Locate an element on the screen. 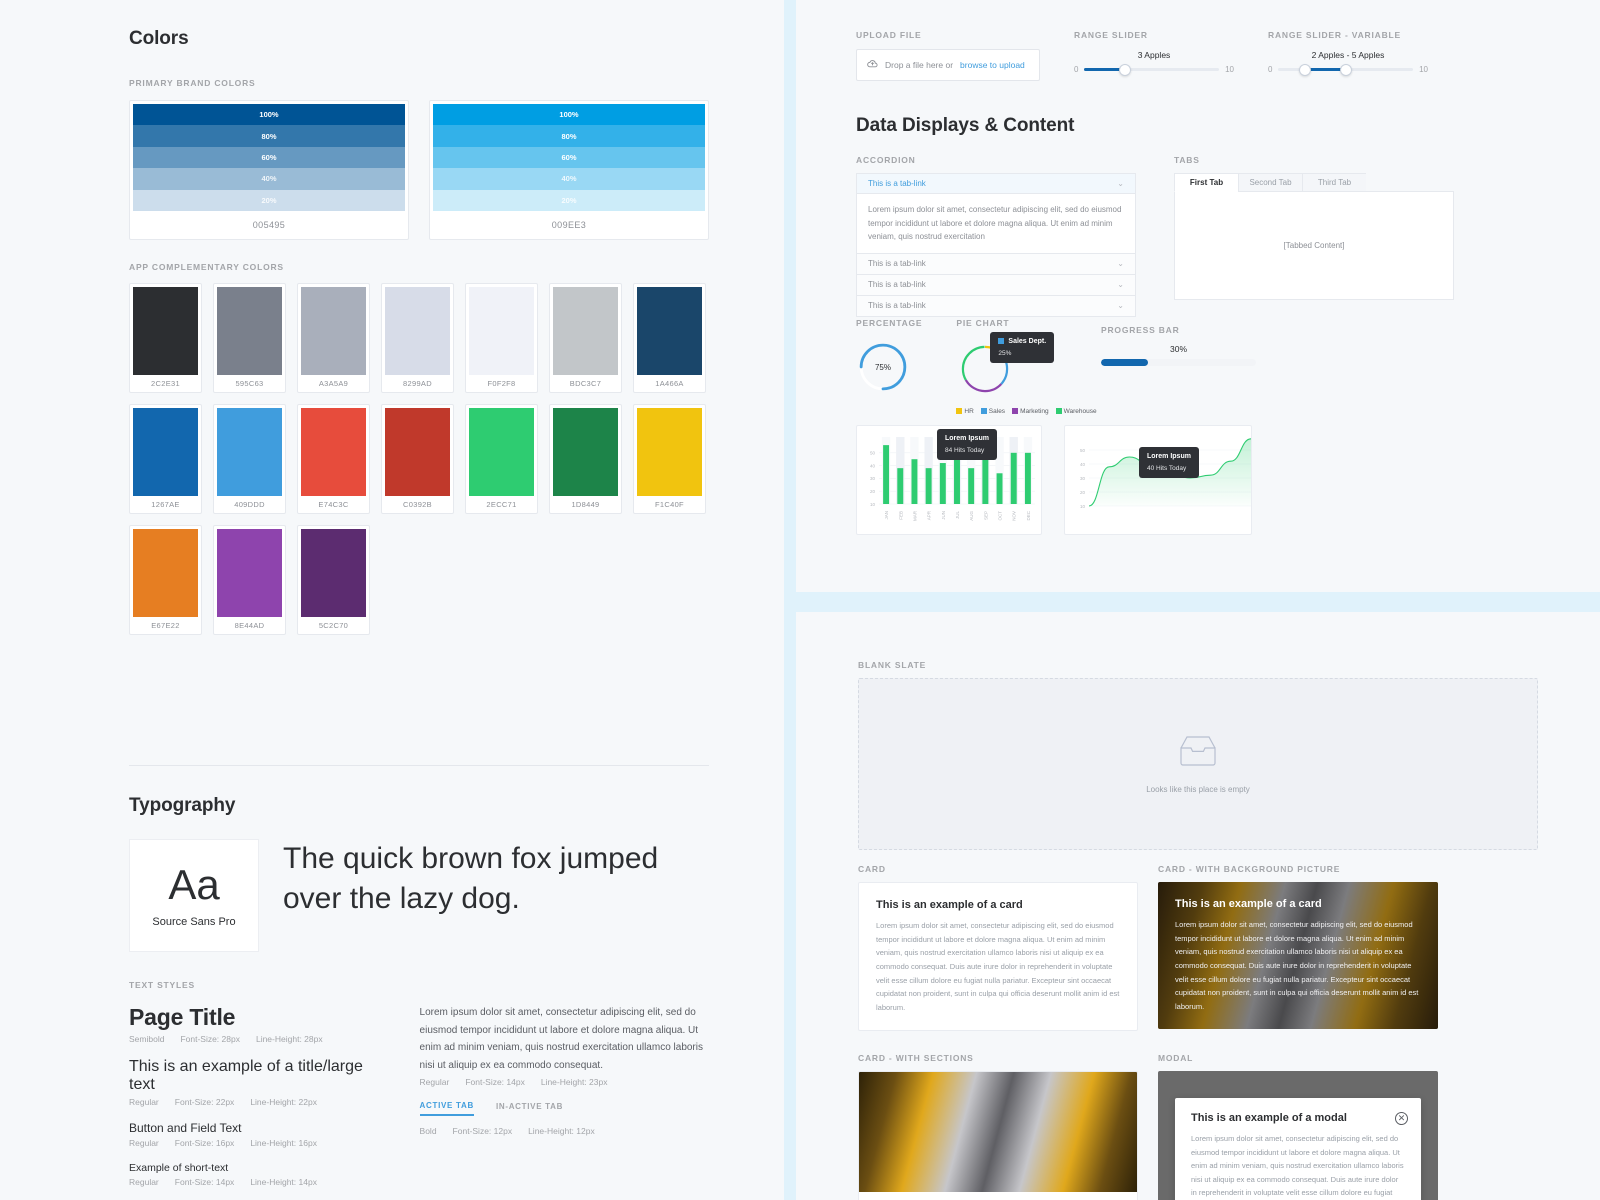 The image size is (1600, 1200). inactive-tab-sample: IN-ACTIVE TAB is located at coordinates (529, 1108).